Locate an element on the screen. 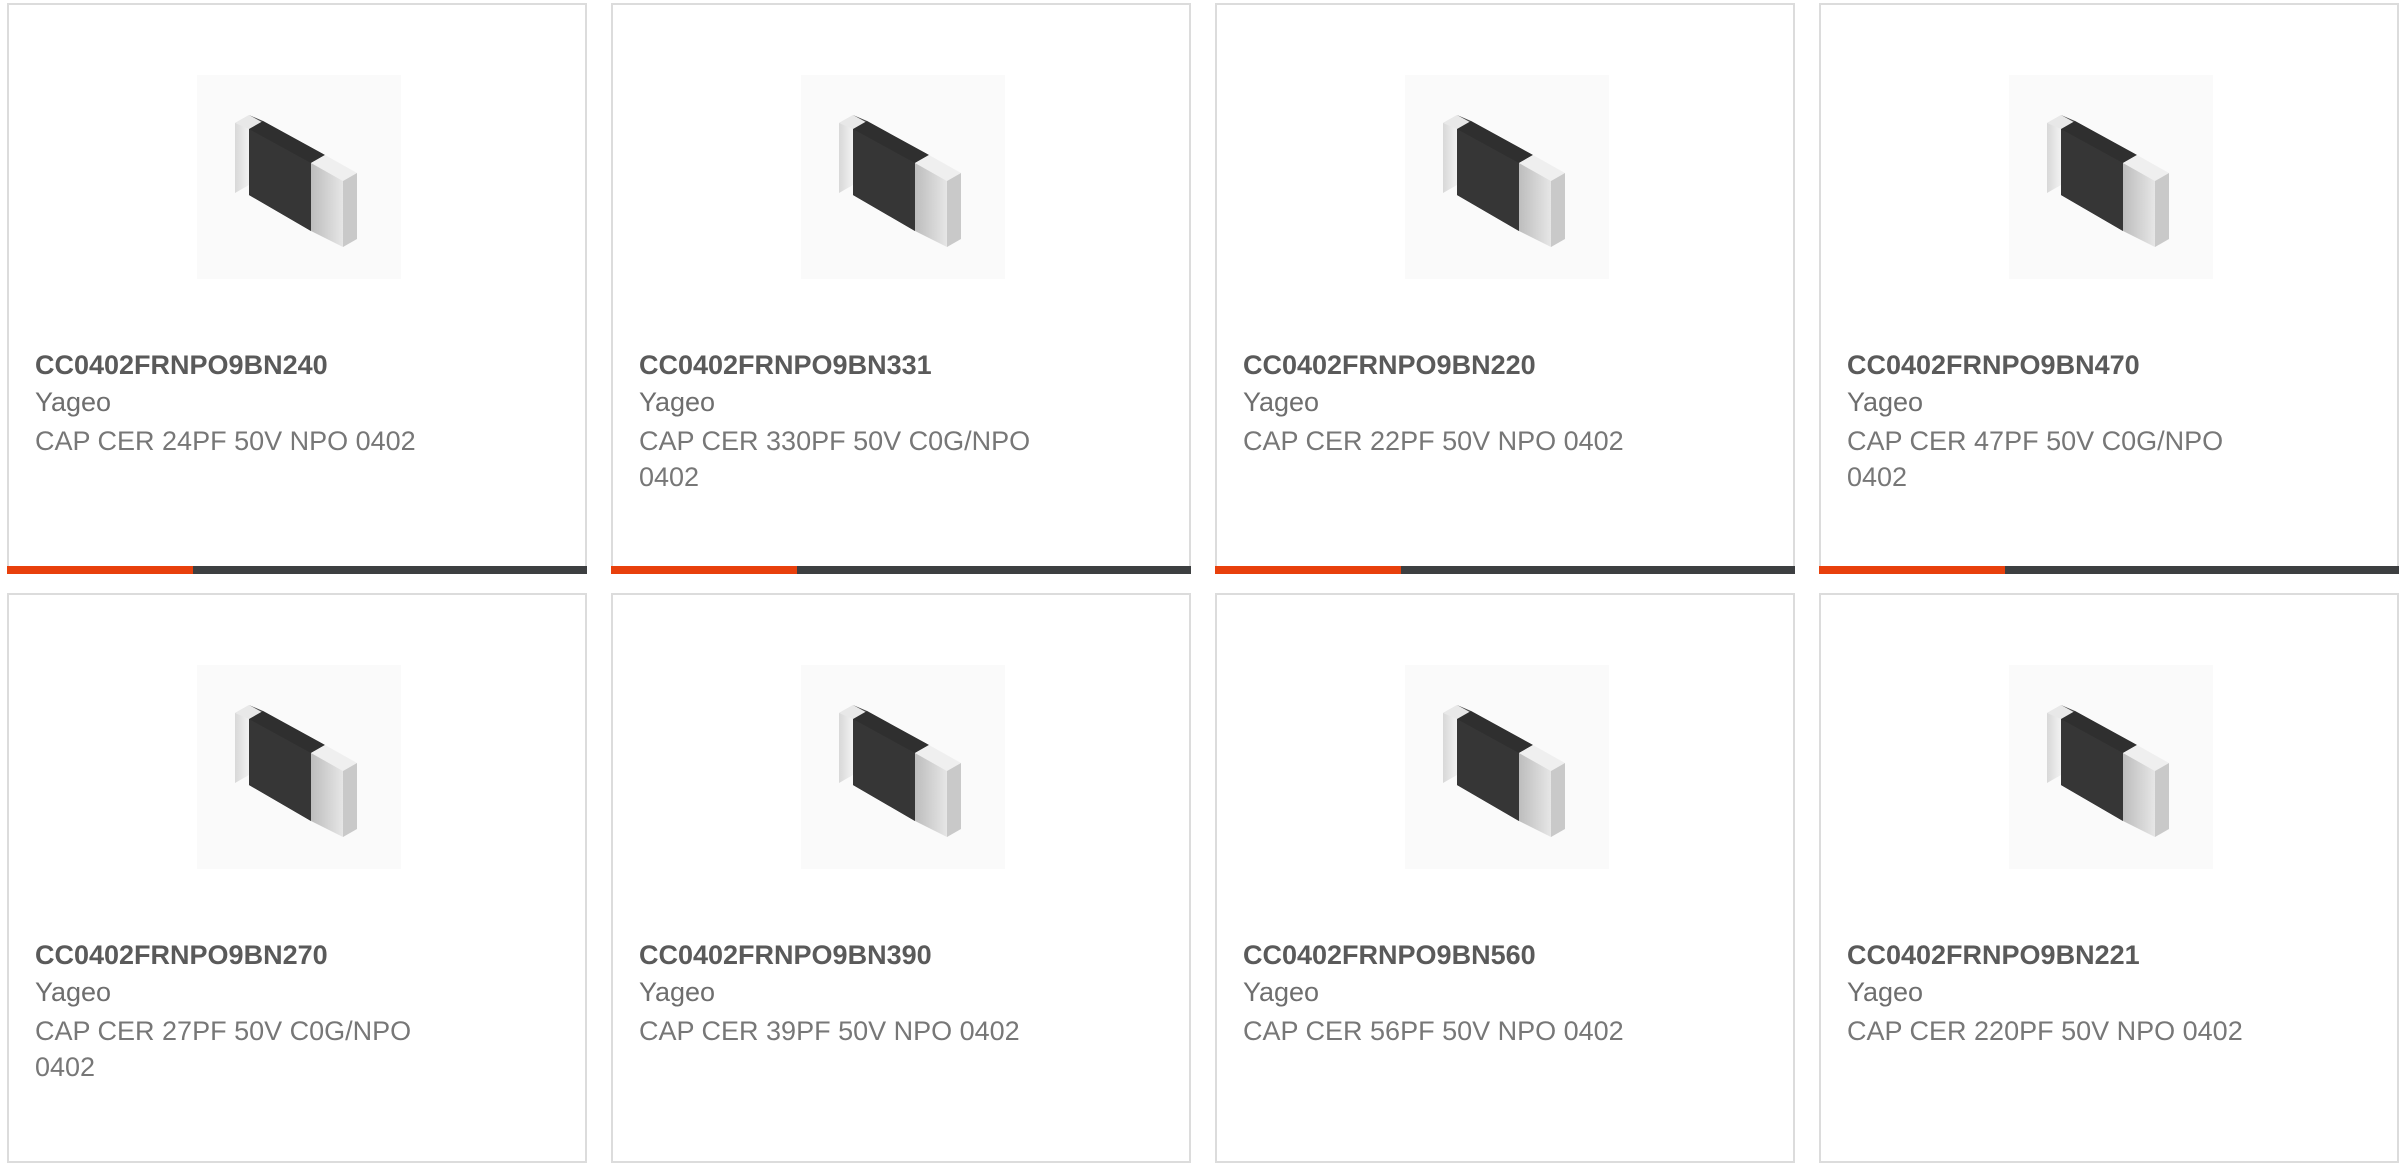 Image resolution: width=2400 pixels, height=1163 pixels. description: CAP CER 22PF 50V NPO 0402 is located at coordinates (1433, 441).